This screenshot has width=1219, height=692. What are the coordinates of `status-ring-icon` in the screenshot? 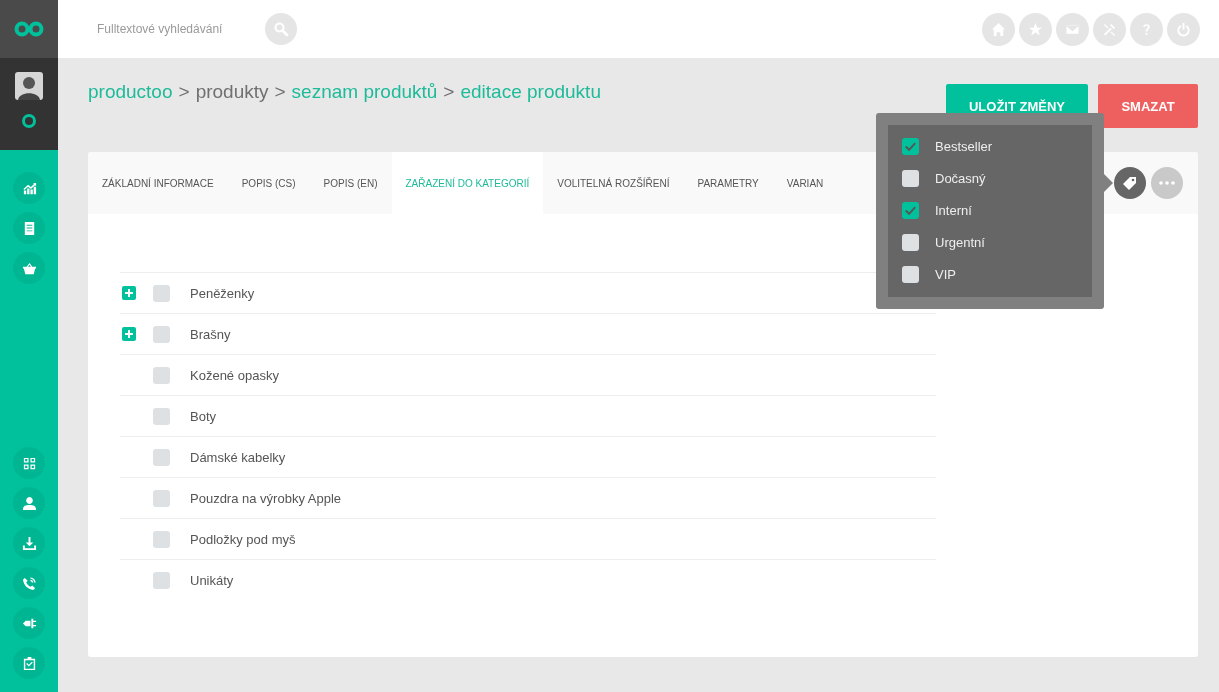 It's located at (29, 121).